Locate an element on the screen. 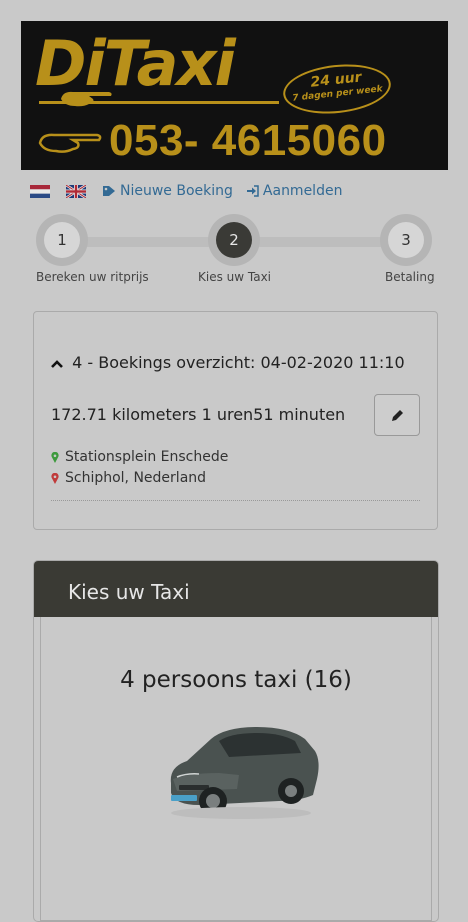 The width and height of the screenshot is (468, 922). taxi-option-name: 4 persoons taxi (16) is located at coordinates (236, 680).